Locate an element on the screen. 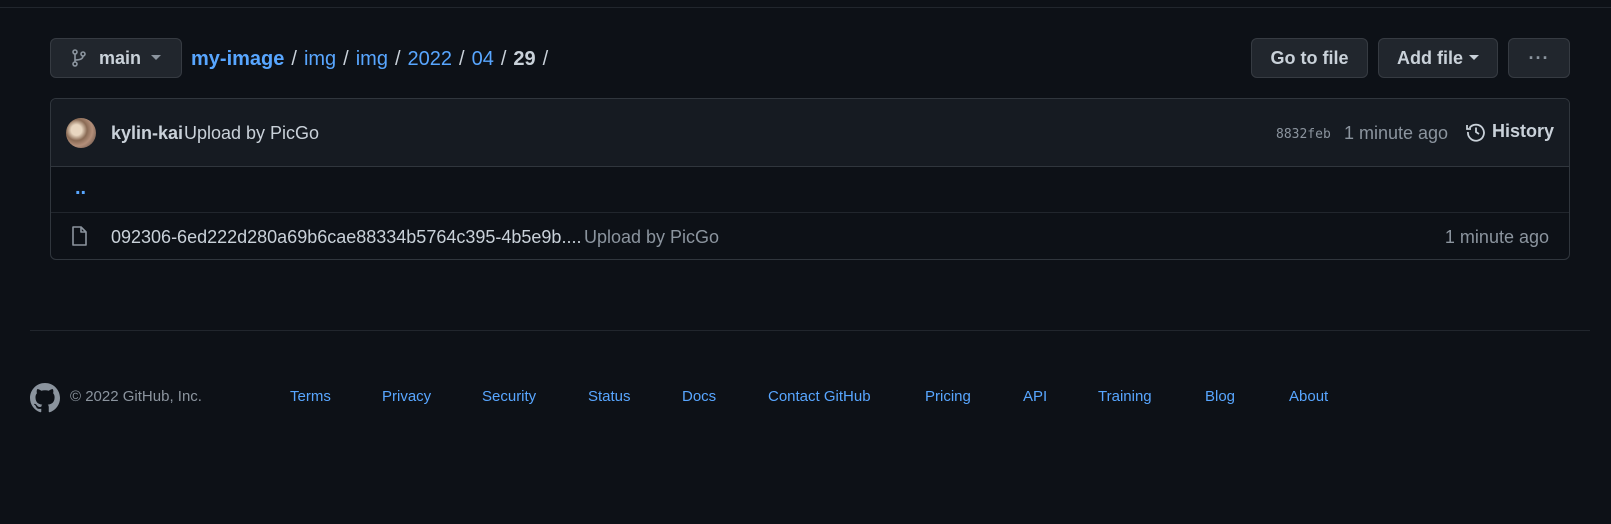  kebab-horizontal-icon: ··· is located at coordinates (1539, 57).